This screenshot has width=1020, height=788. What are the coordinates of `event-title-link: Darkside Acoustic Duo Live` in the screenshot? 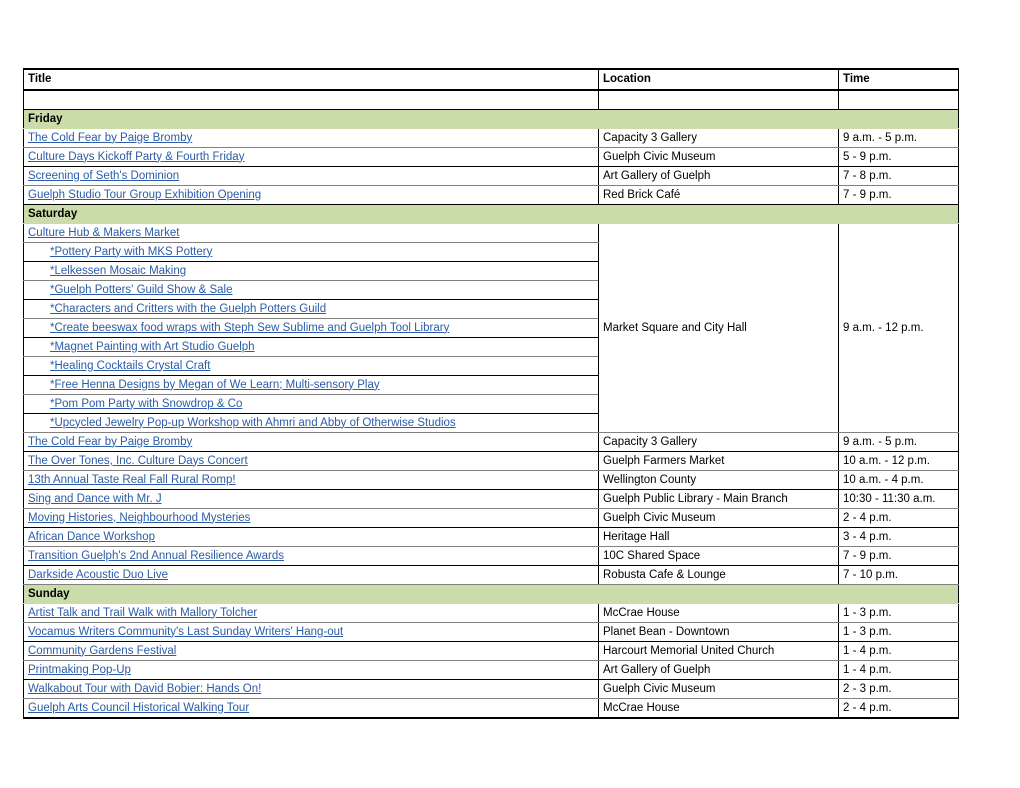 It's located at (98, 575).